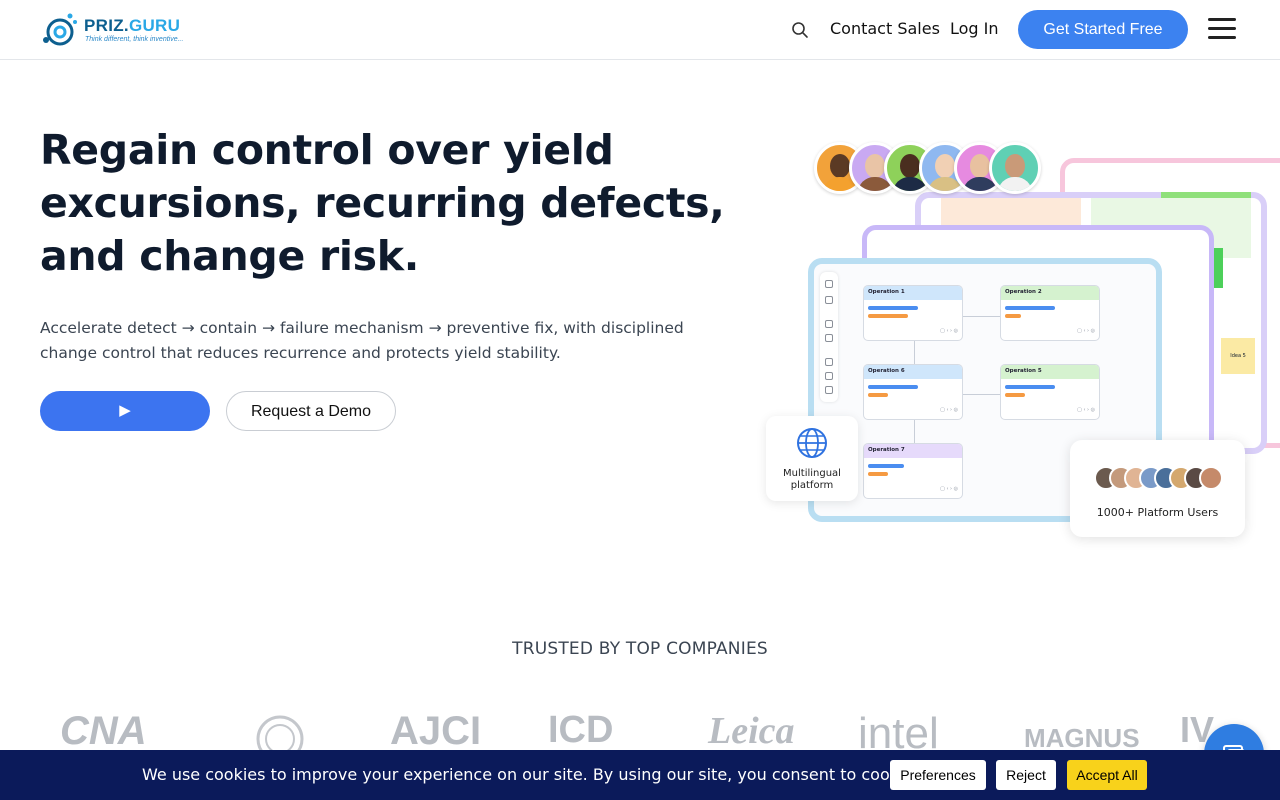  What do you see at coordinates (103, 731) in the screenshot?
I see `company-logo: CNA` at bounding box center [103, 731].